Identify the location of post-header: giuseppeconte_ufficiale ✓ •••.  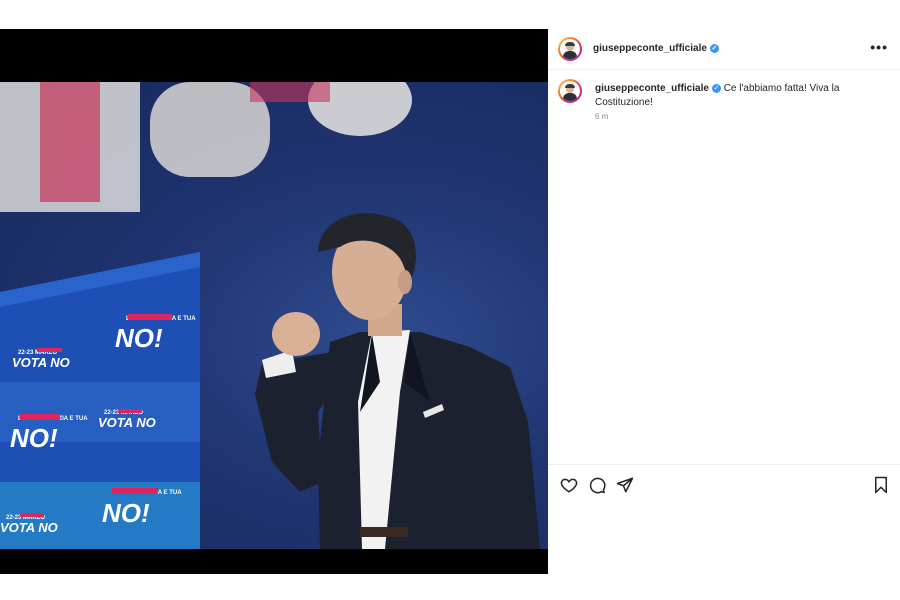
(724, 49).